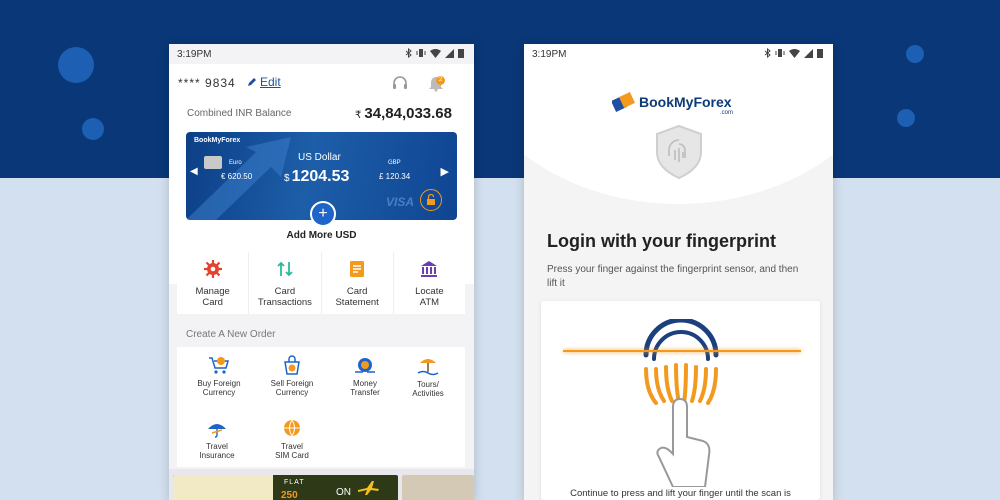  Describe the element at coordinates (292, 392) in the screenshot. I see `sell-line2: Currency` at that location.